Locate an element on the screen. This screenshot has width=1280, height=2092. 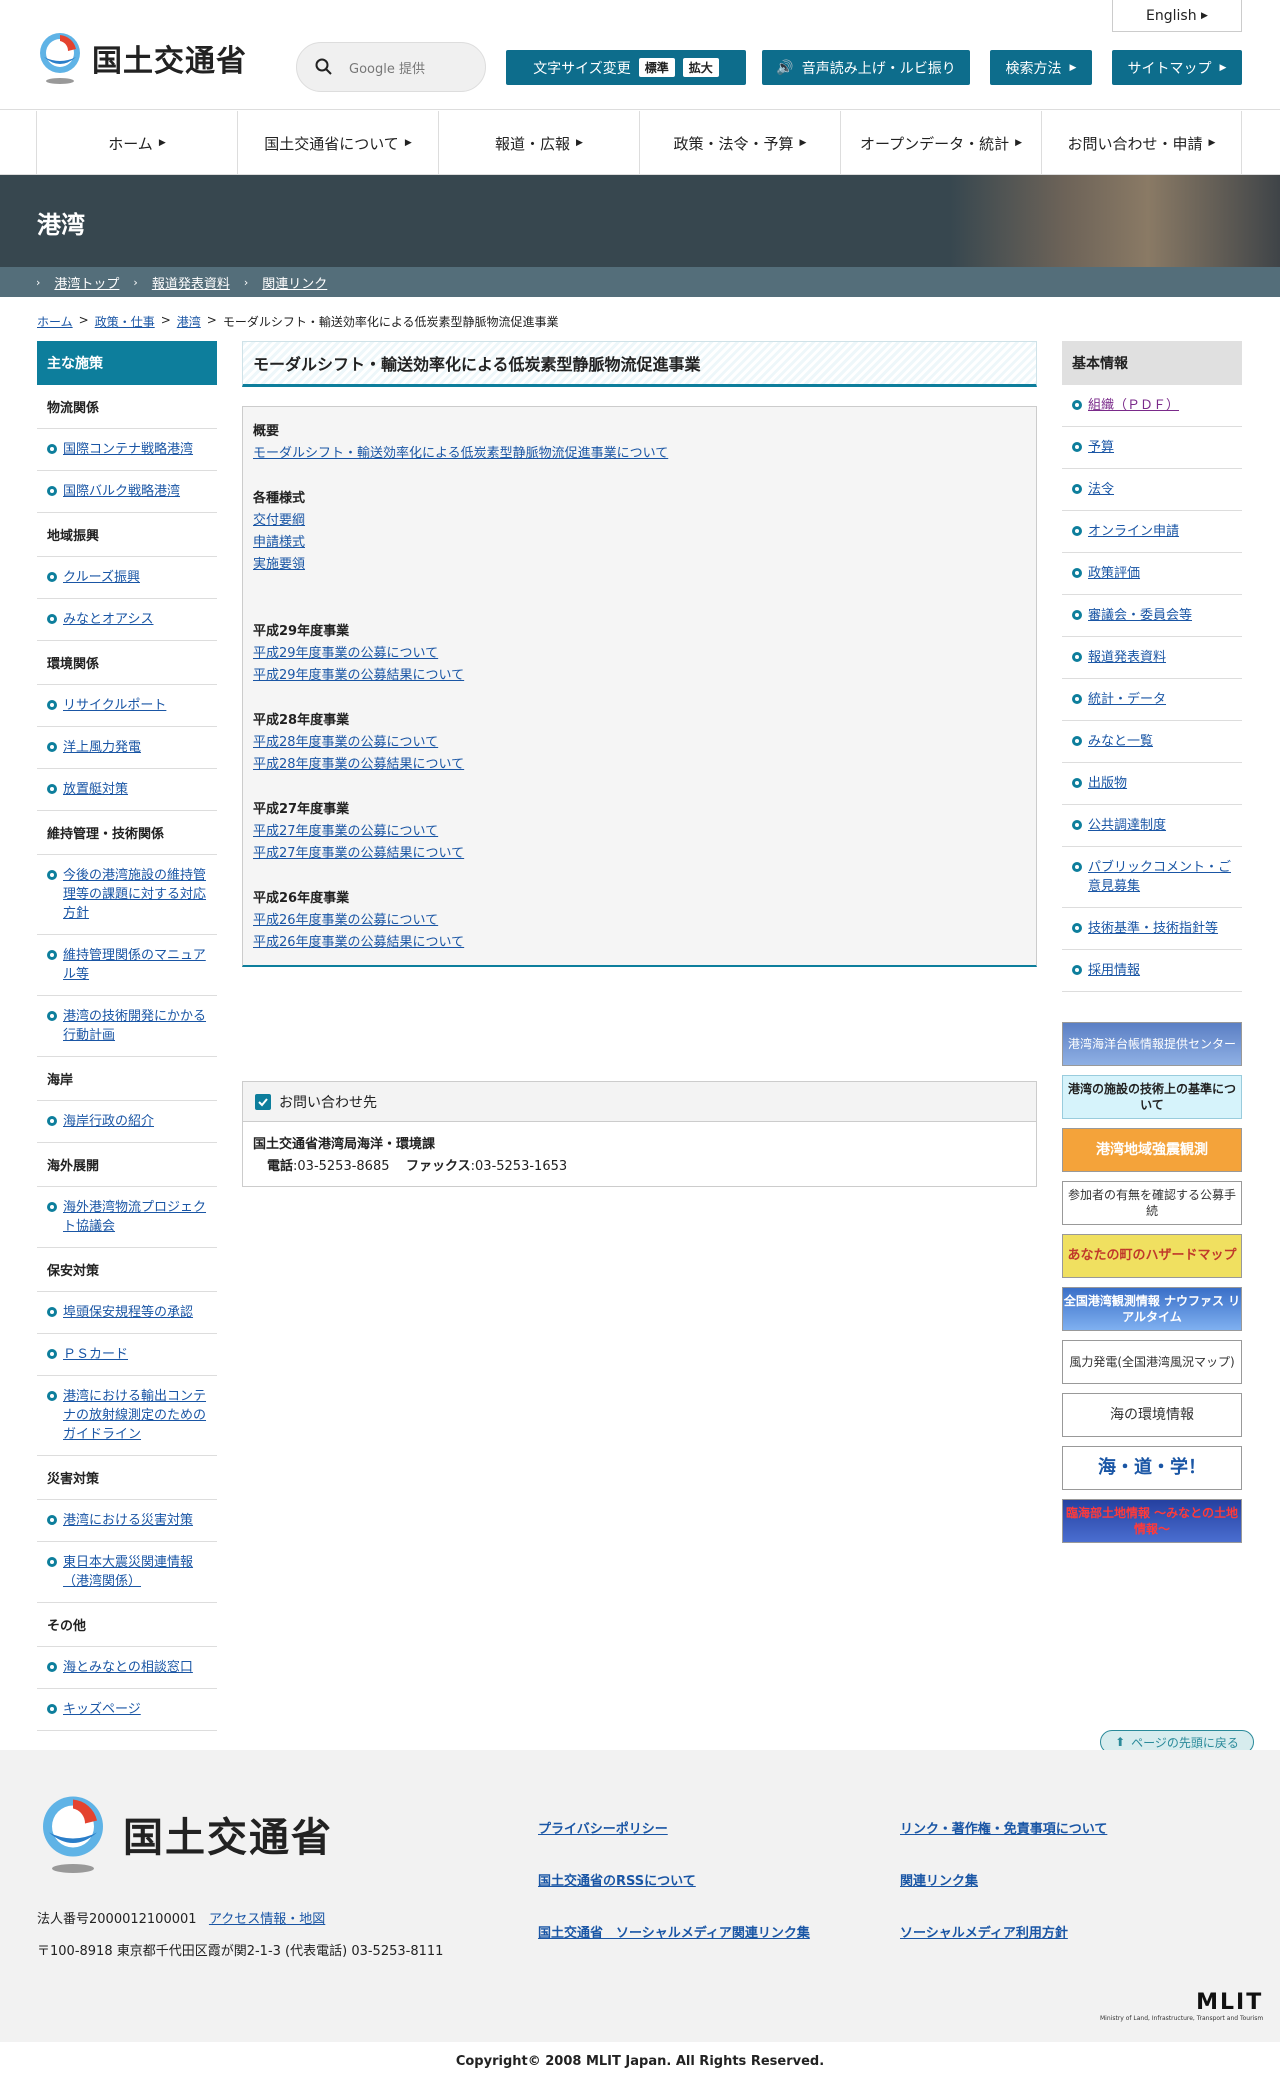
right-nav-link: みなと一覧 is located at coordinates (1120, 741).